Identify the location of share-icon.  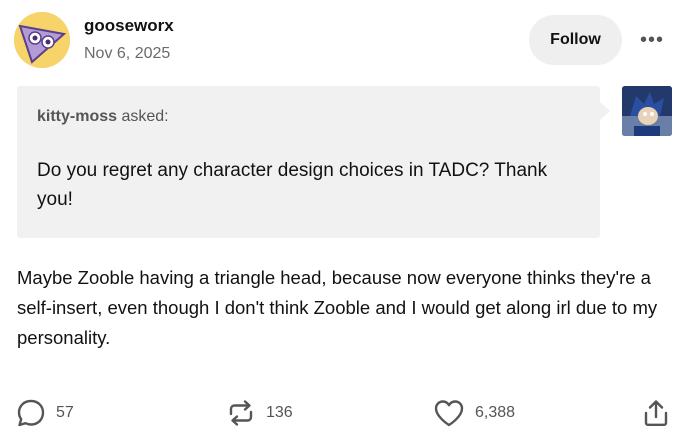
(656, 413).